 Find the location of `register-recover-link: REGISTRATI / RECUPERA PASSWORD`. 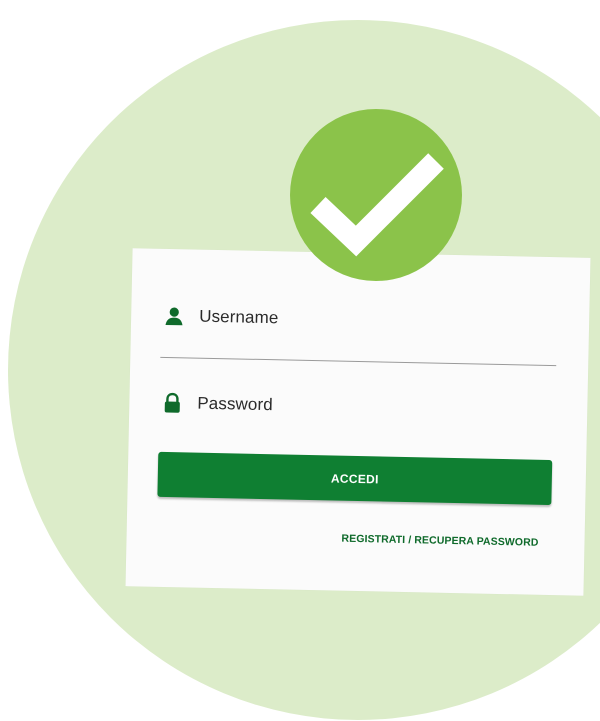

register-recover-link: REGISTRATI / RECUPERA PASSWORD is located at coordinates (439, 541).